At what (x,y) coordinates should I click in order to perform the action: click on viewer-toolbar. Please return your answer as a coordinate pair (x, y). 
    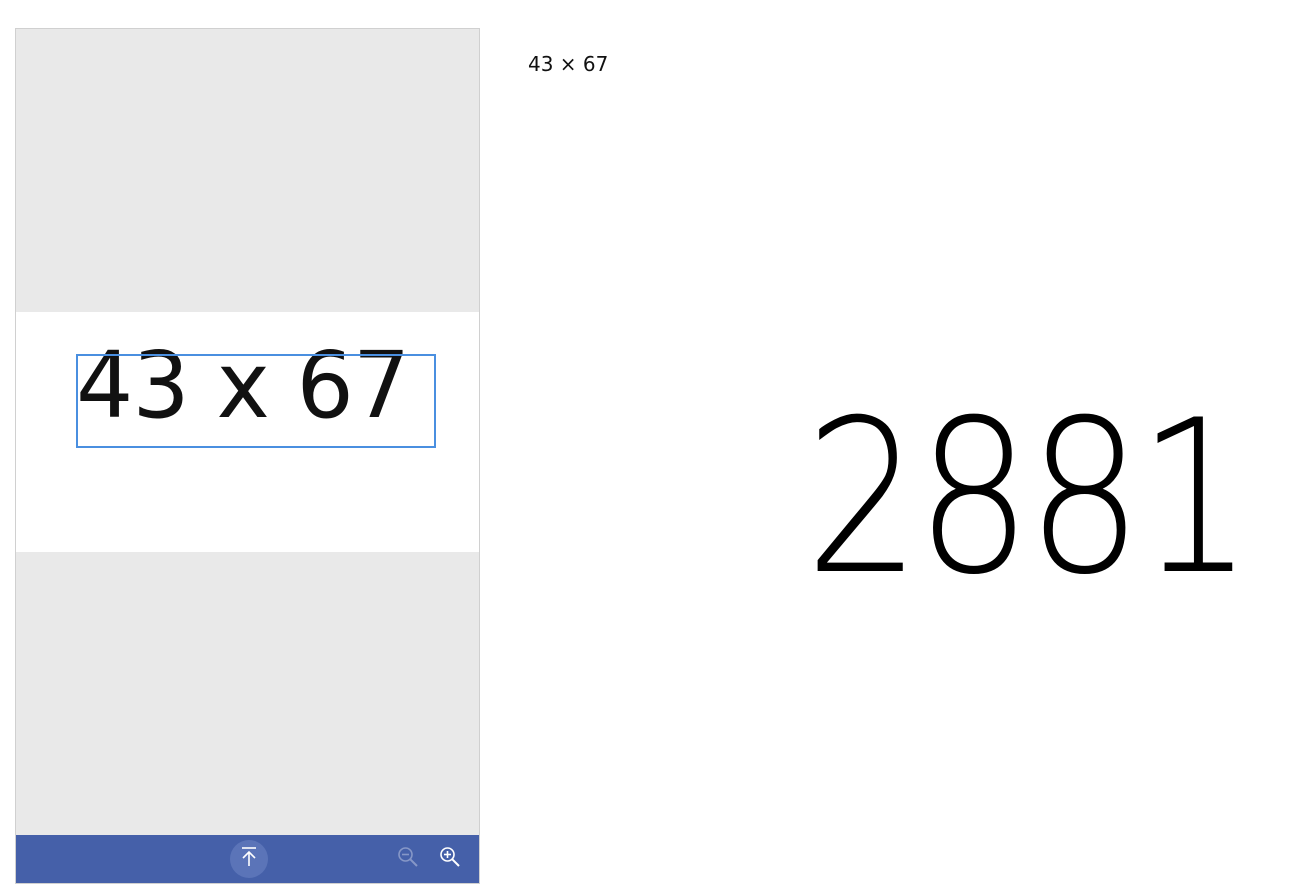
    Looking at the image, I should click on (247, 859).